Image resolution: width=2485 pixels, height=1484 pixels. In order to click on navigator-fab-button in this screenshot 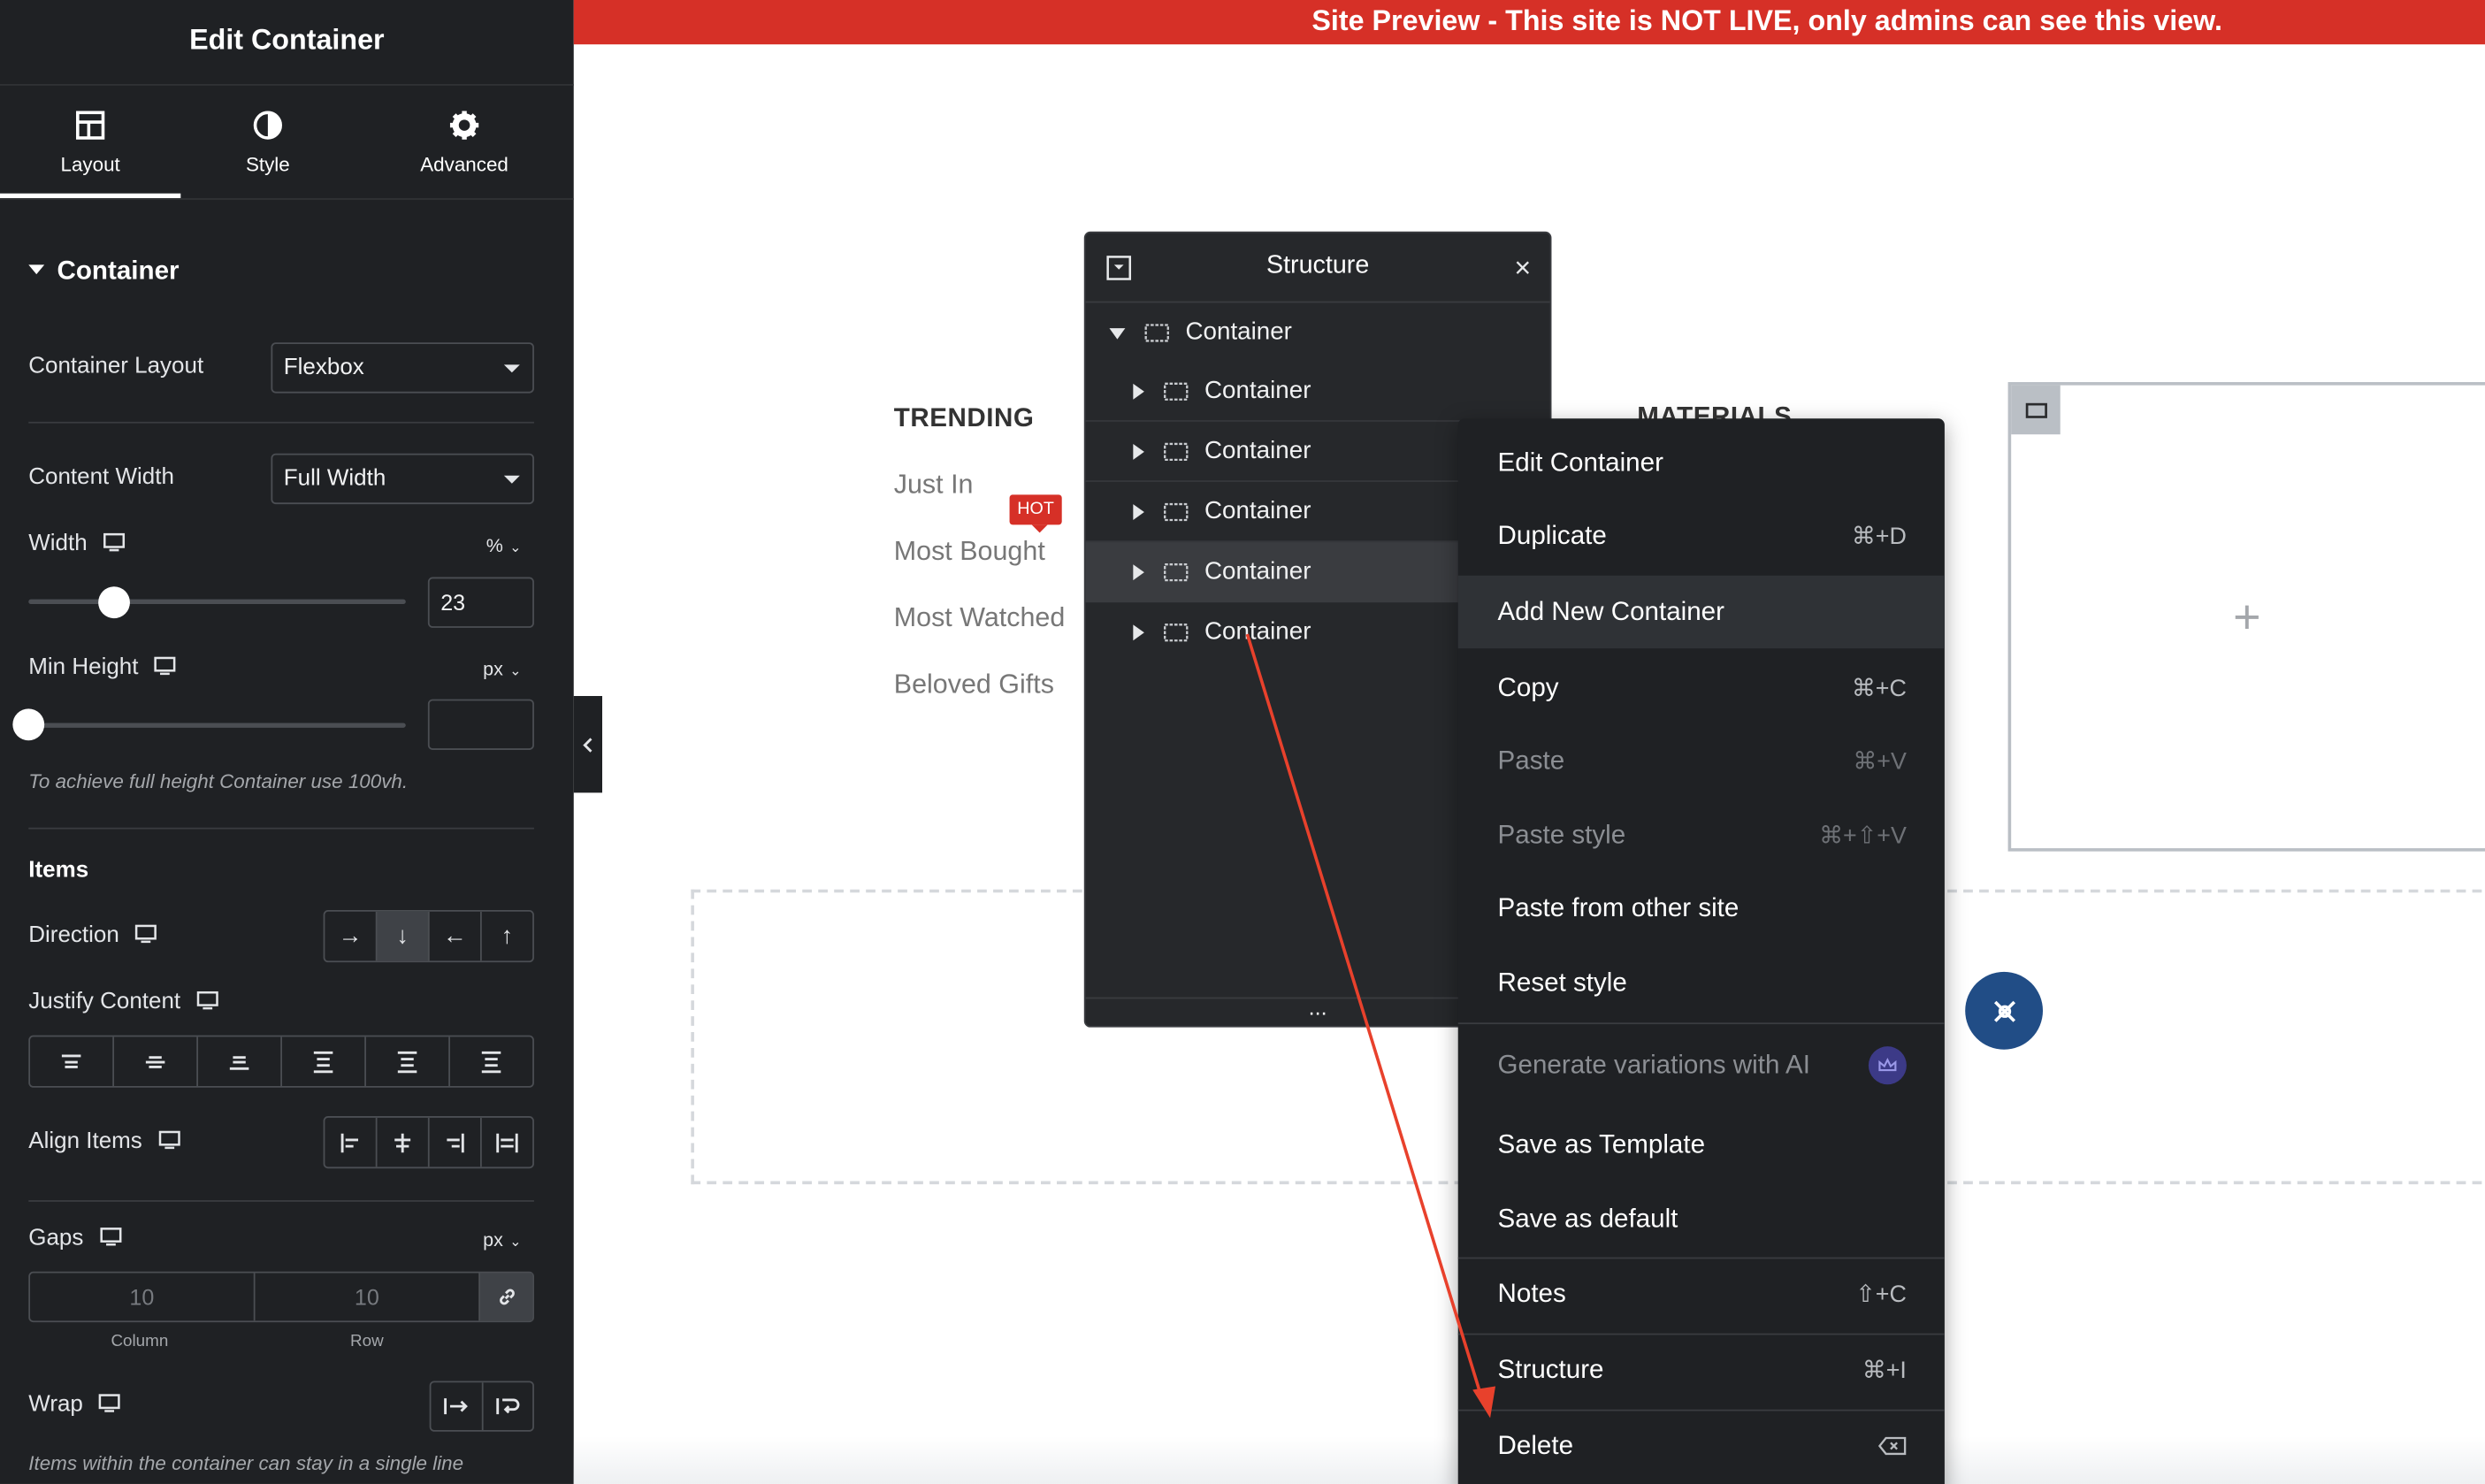, I will do `click(2005, 1010)`.